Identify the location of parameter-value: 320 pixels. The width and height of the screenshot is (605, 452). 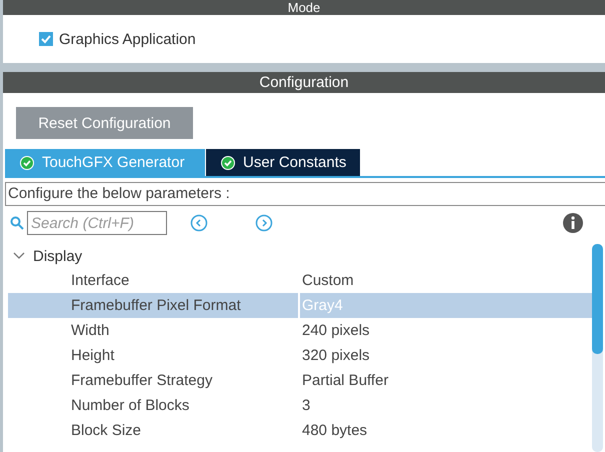
(446, 355).